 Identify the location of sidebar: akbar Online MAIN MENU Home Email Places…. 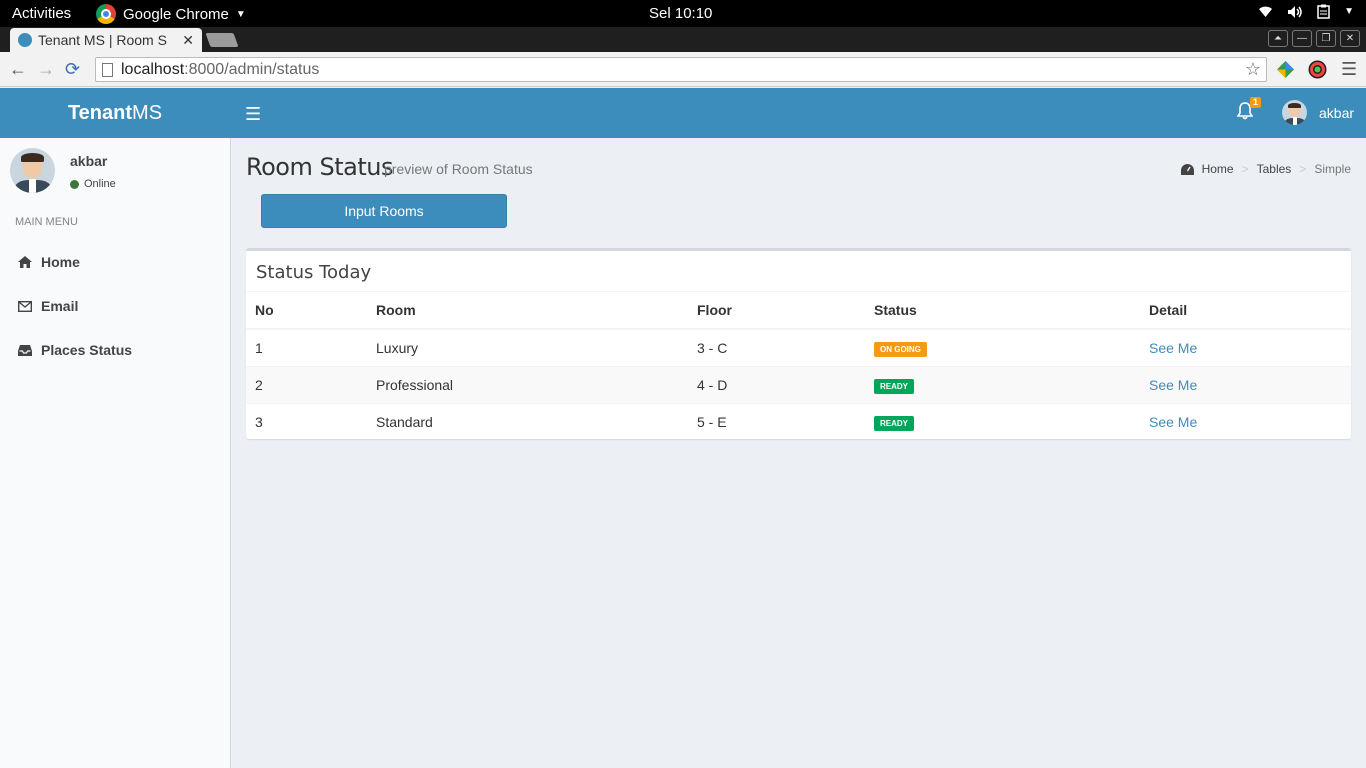
(115, 453).